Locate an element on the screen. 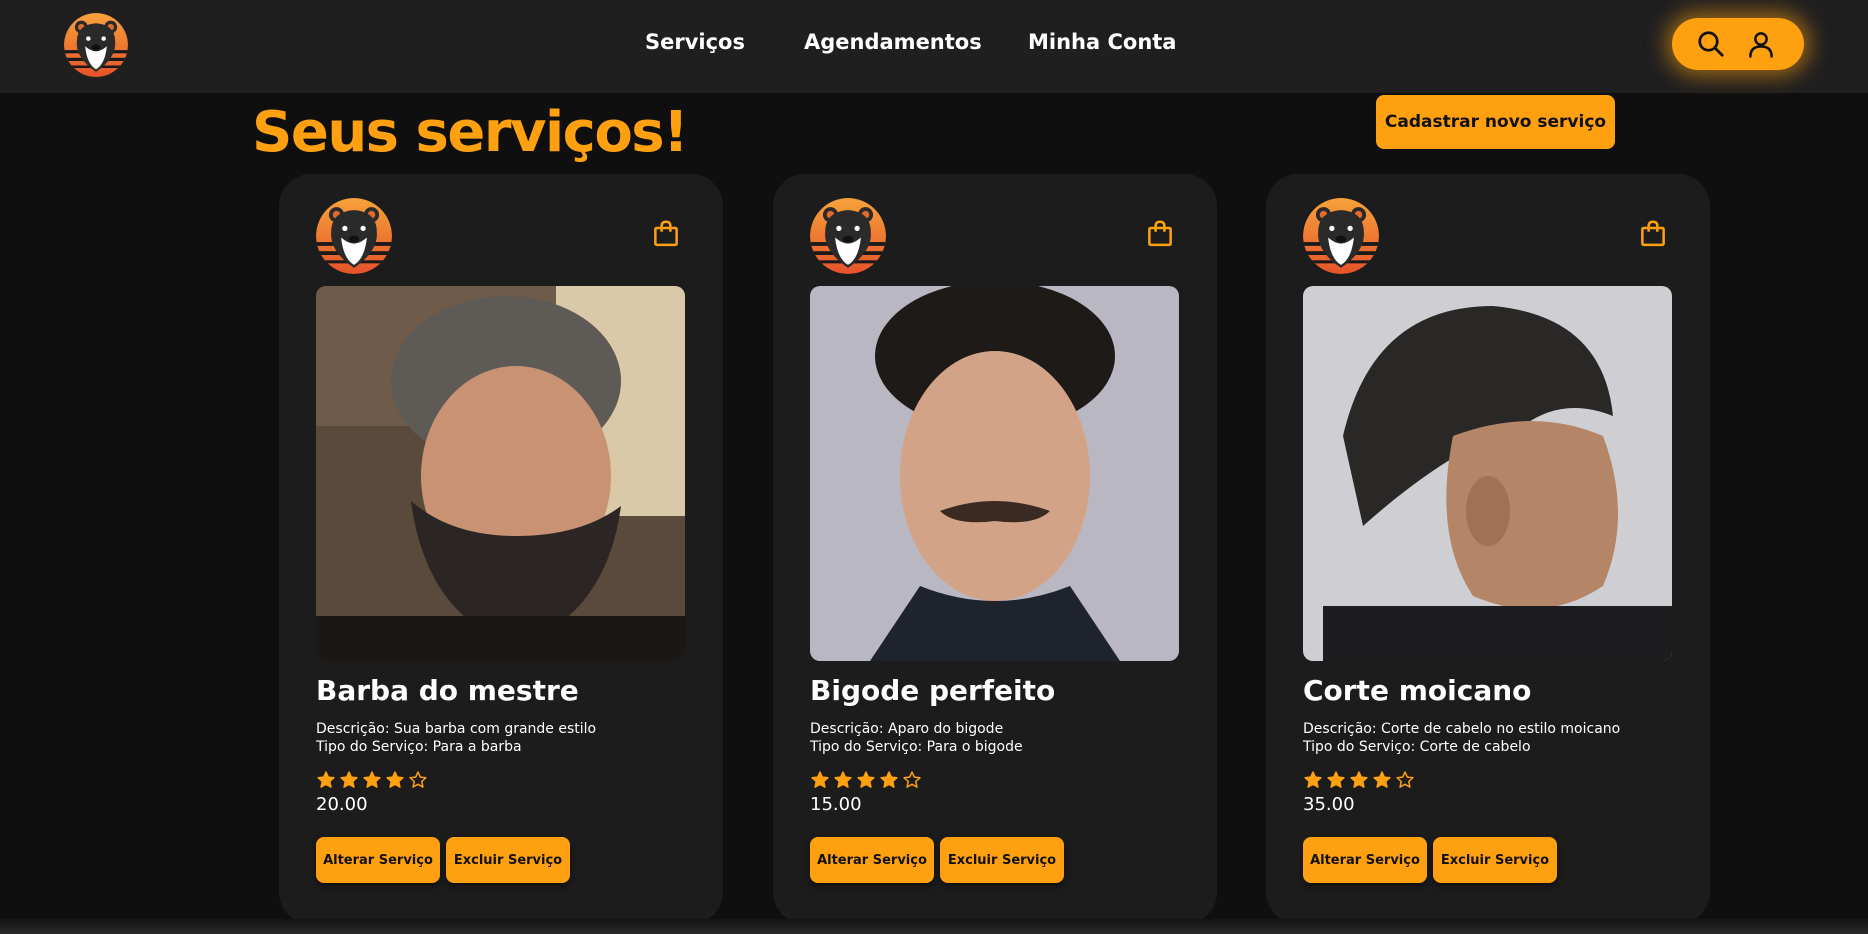 Image resolution: width=1868 pixels, height=934 pixels. page-title: Seus serviços! is located at coordinates (470, 132).